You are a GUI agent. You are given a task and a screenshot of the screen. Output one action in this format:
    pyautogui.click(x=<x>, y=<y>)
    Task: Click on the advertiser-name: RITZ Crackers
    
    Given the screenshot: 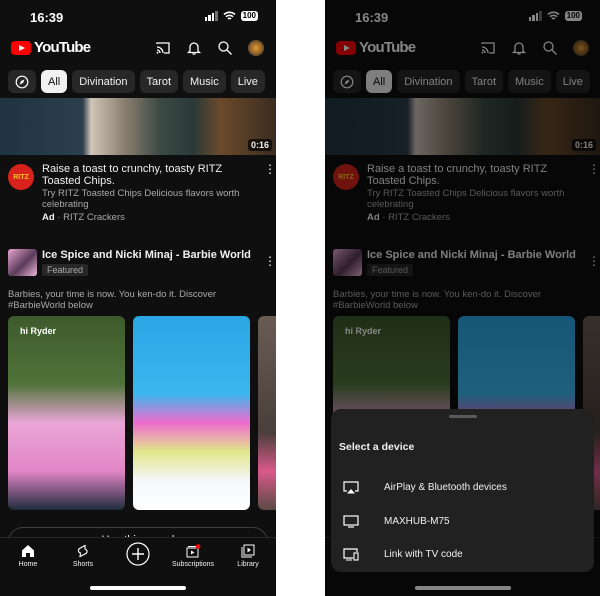 What is the action you would take?
    pyautogui.click(x=94, y=217)
    